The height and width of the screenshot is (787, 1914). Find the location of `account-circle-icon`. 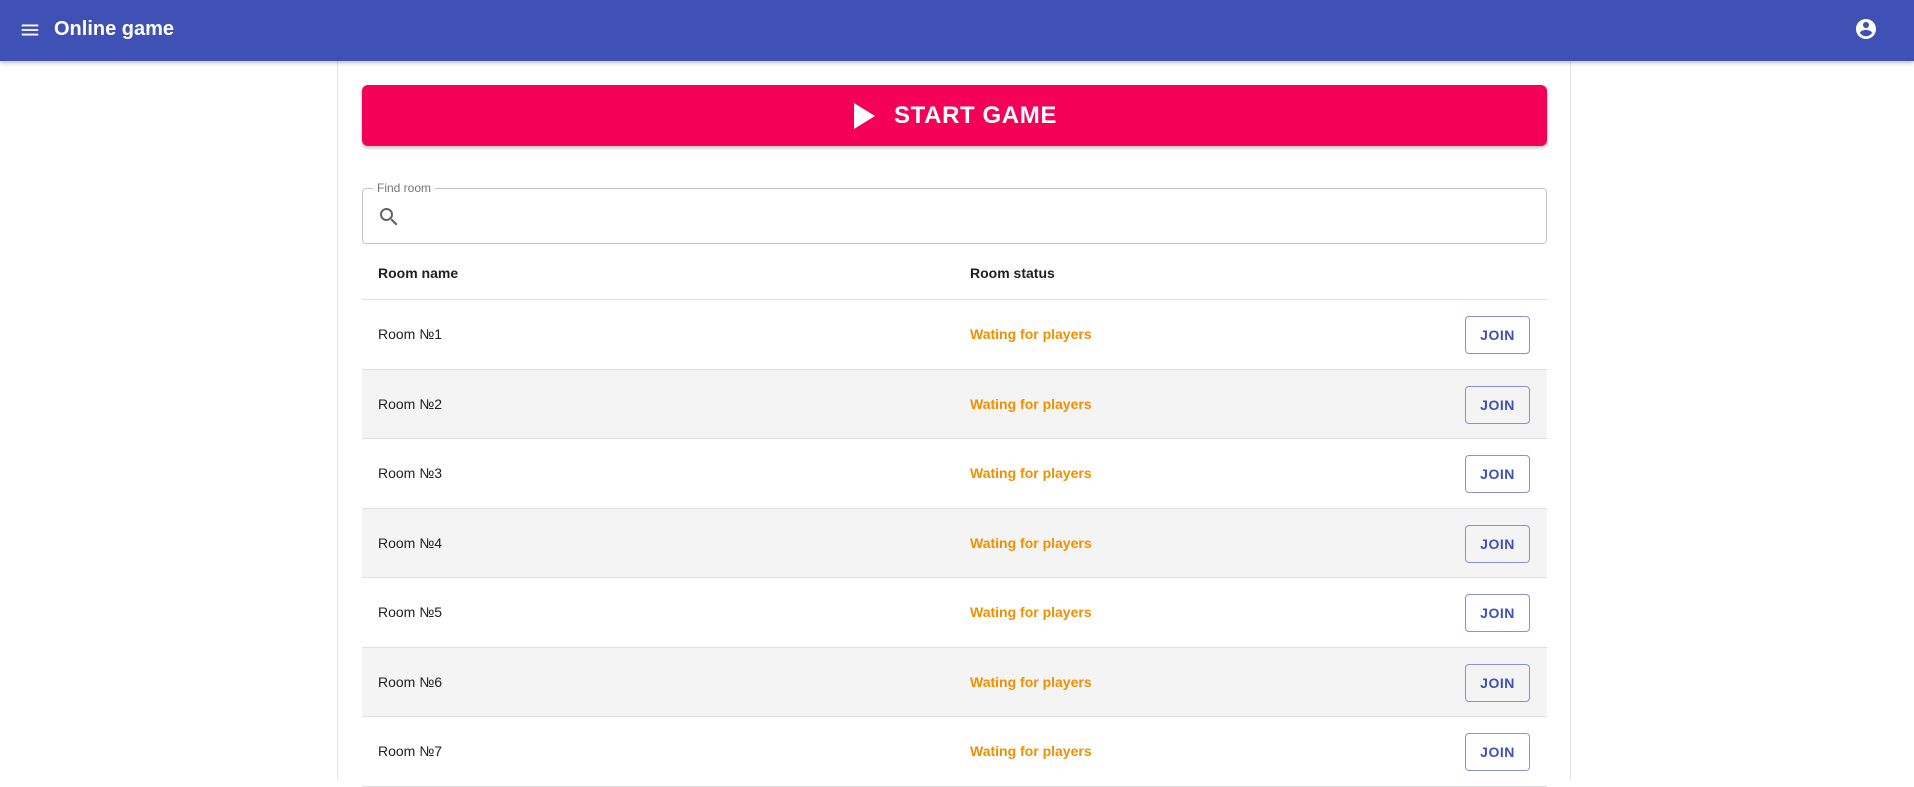

account-circle-icon is located at coordinates (1866, 29).